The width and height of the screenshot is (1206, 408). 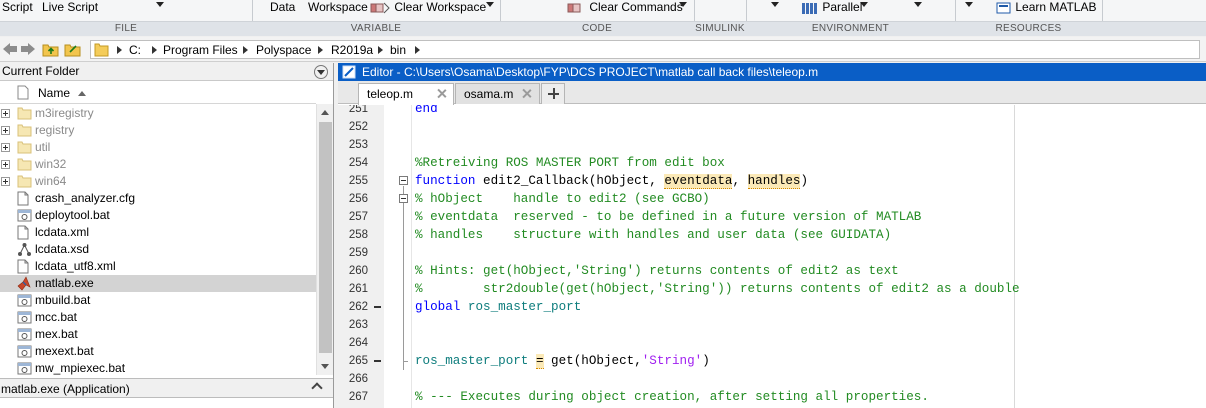 What do you see at coordinates (158, 198) in the screenshot?
I see `file-row: crash_analyzer.cfg` at bounding box center [158, 198].